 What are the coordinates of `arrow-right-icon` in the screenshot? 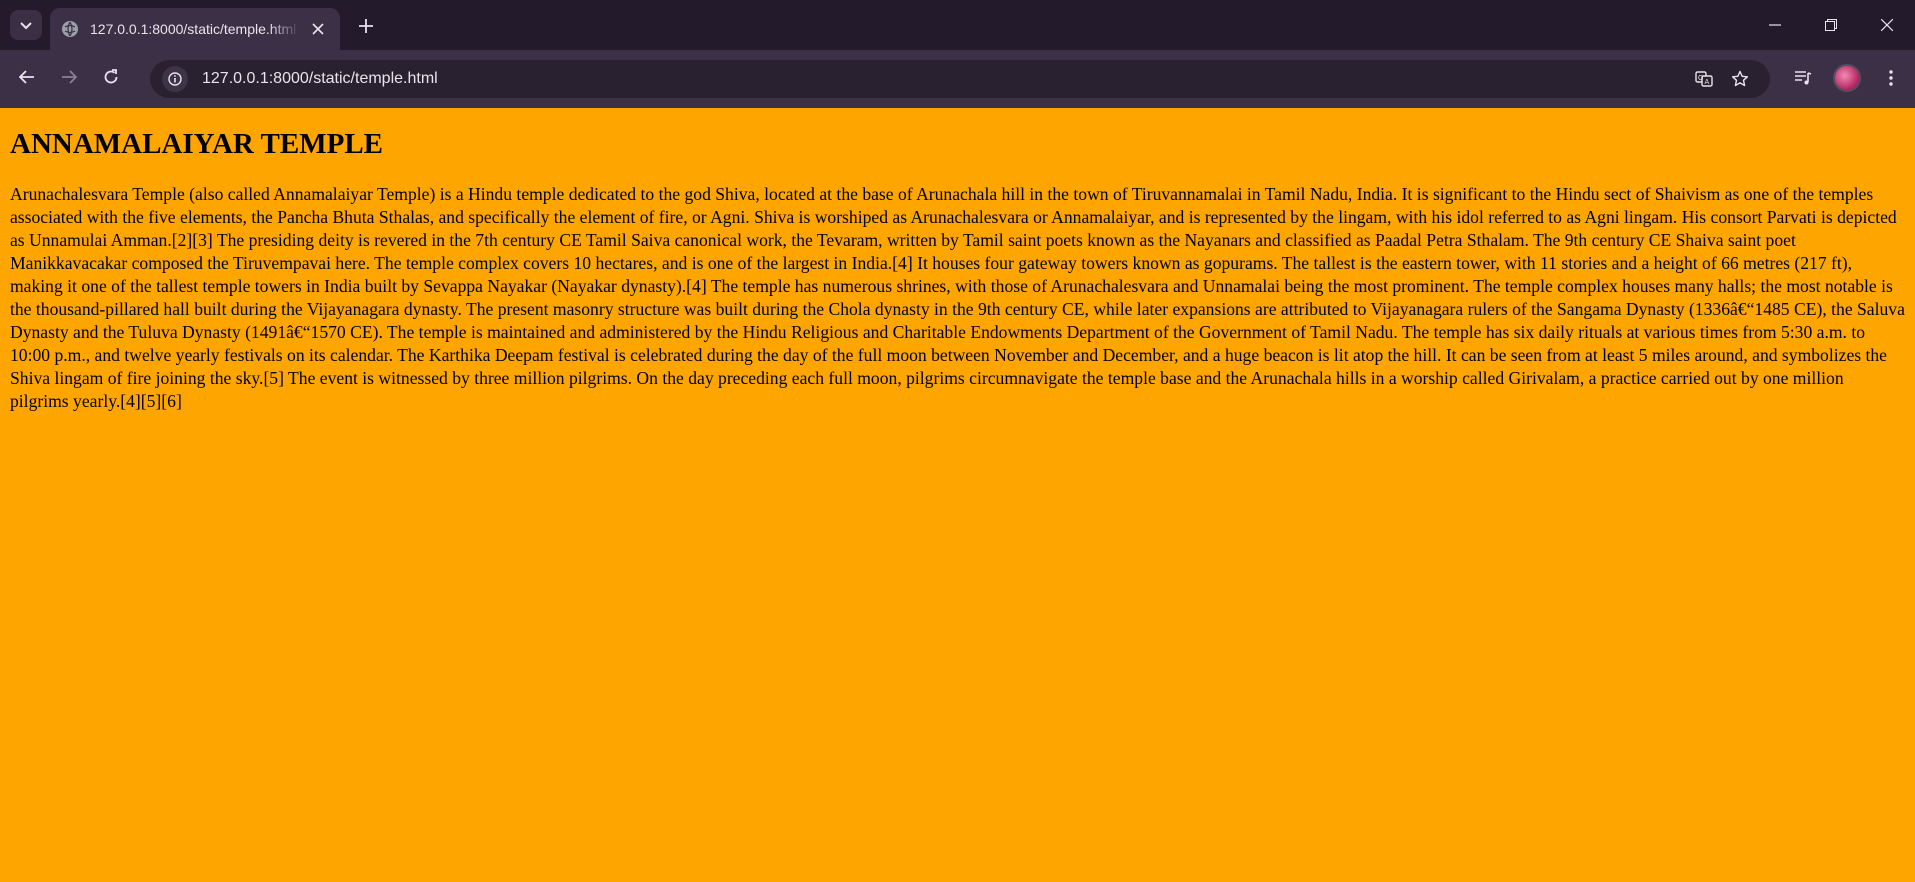 It's located at (69, 79).